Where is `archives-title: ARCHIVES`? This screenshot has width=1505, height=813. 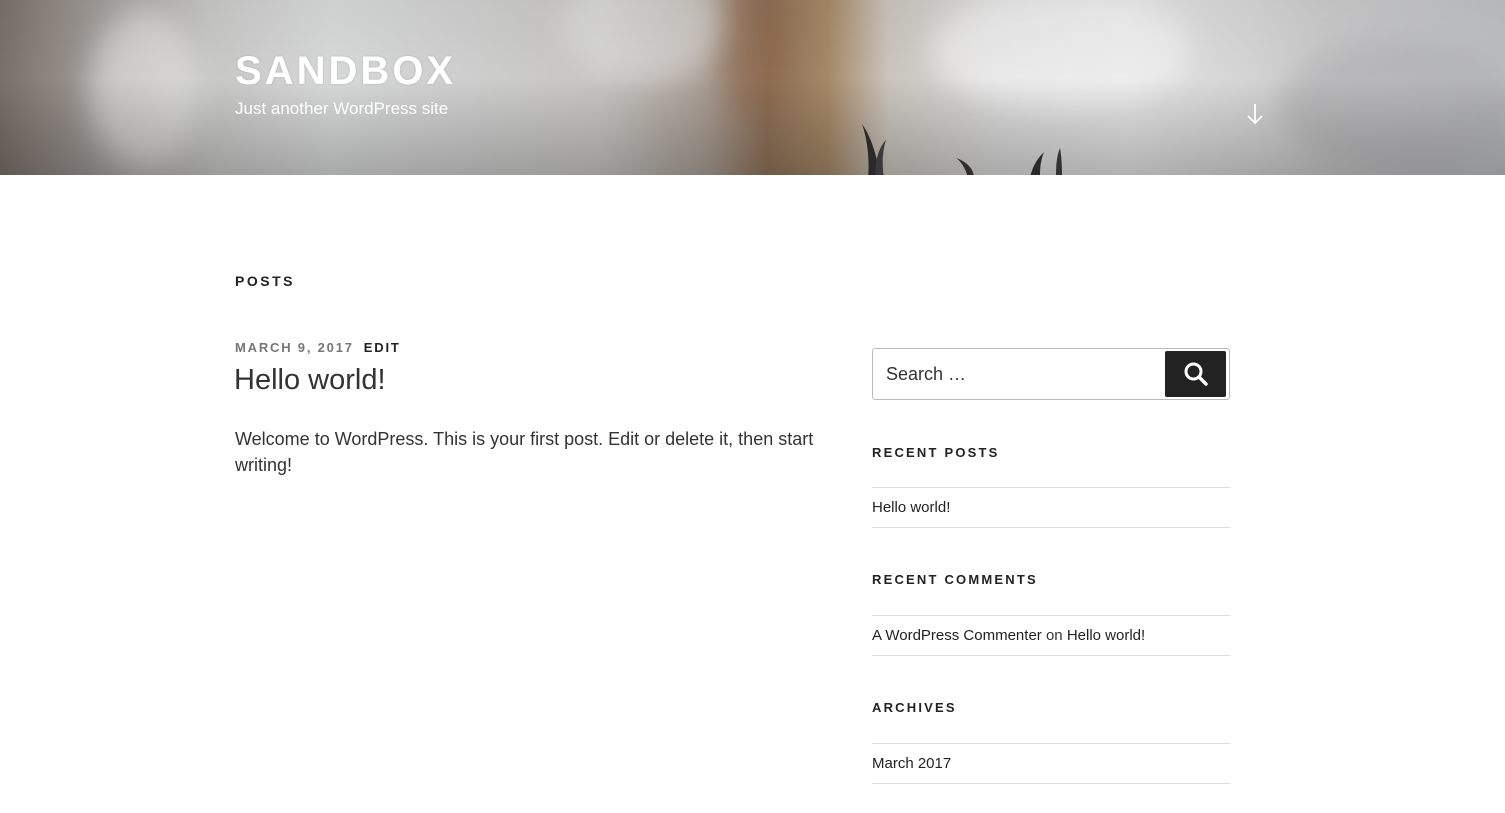
archives-title: ARCHIVES is located at coordinates (914, 707).